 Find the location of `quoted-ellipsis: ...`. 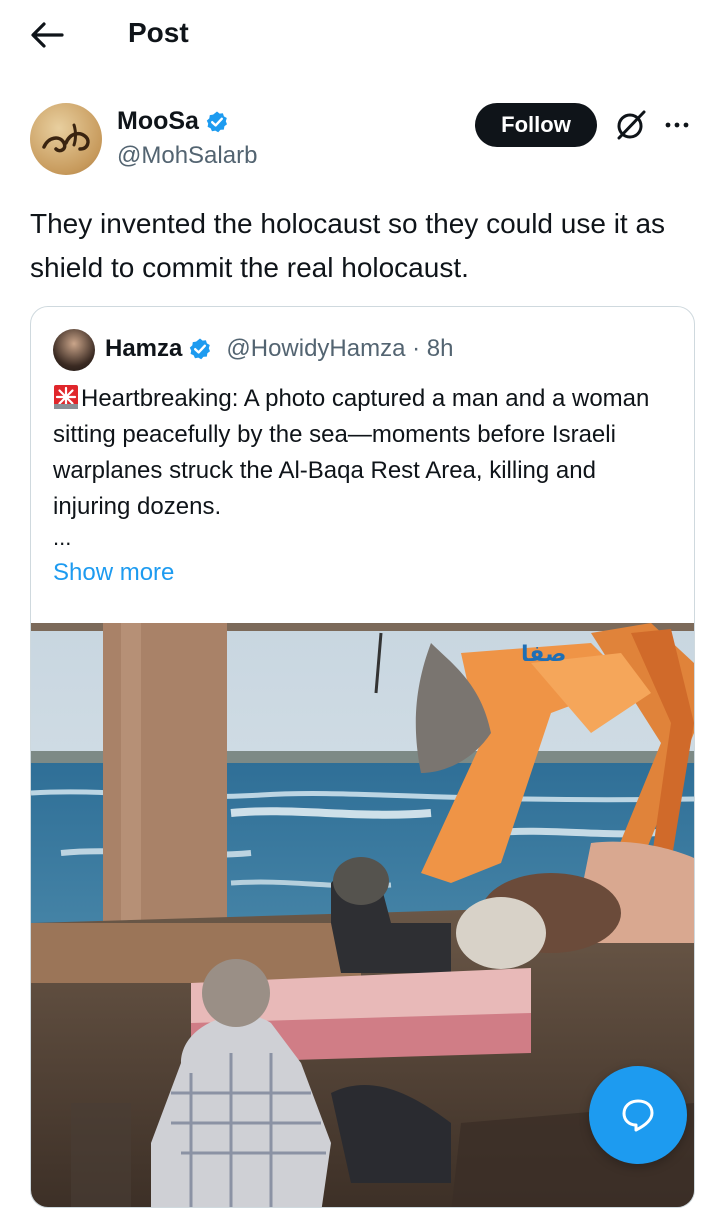

quoted-ellipsis: ... is located at coordinates (62, 537).